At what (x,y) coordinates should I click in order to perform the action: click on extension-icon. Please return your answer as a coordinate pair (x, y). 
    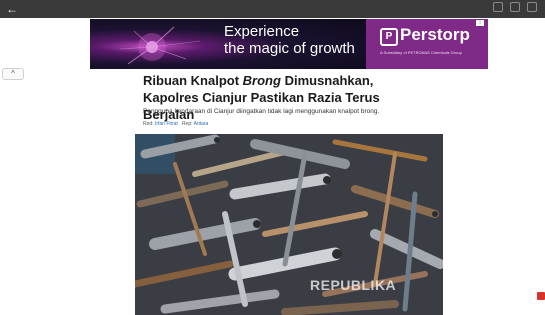
    Looking at the image, I should click on (515, 7).